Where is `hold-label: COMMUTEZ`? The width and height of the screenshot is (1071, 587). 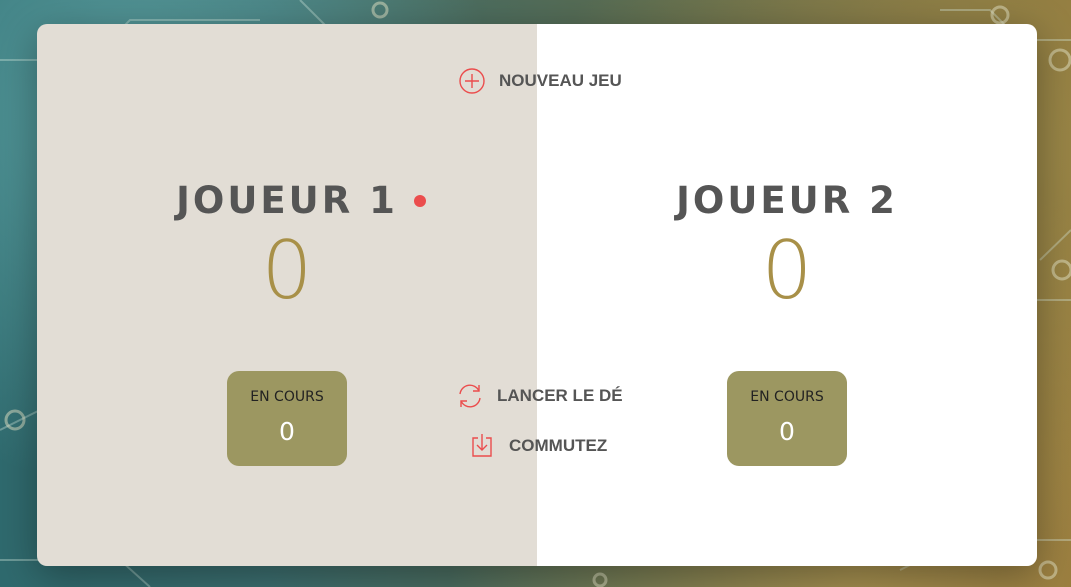 hold-label: COMMUTEZ is located at coordinates (558, 445).